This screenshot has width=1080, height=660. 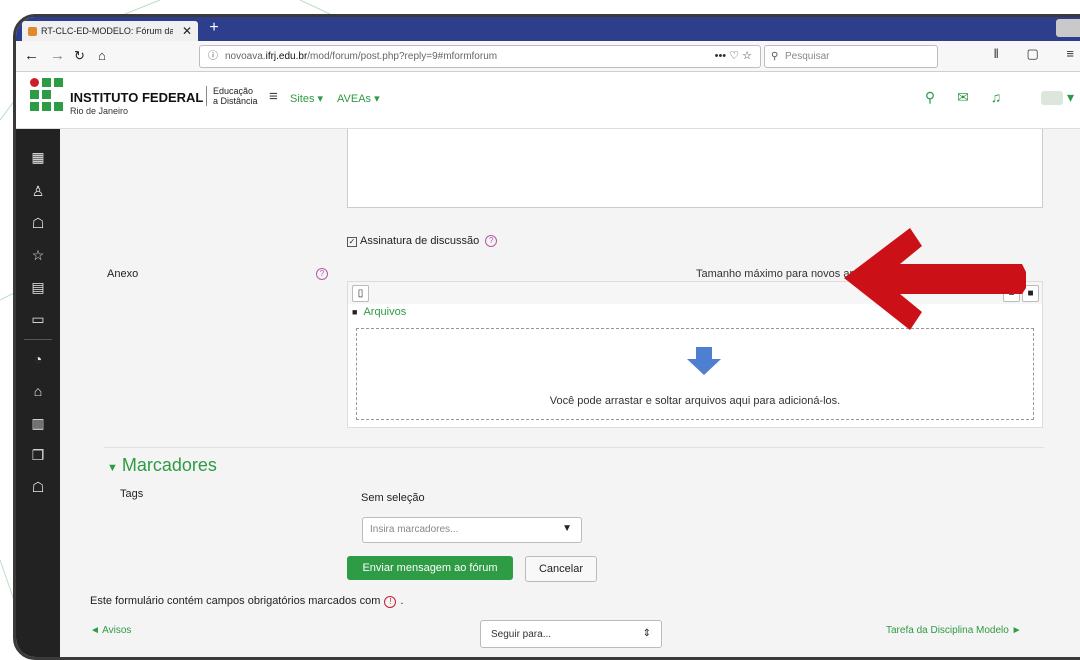 I want to click on prev-activity-link: ◄ Avisos, so click(x=110, y=630).